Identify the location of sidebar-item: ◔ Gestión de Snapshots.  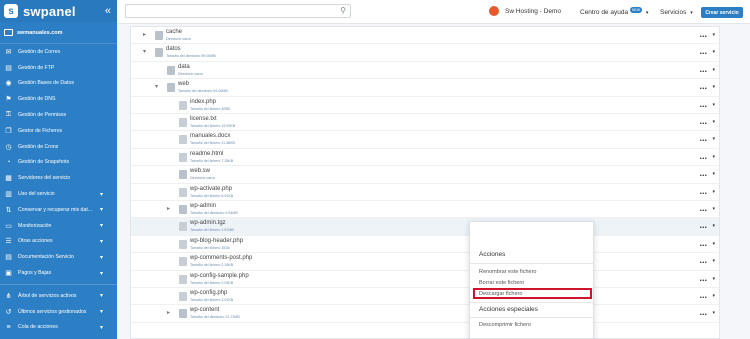
(58, 163).